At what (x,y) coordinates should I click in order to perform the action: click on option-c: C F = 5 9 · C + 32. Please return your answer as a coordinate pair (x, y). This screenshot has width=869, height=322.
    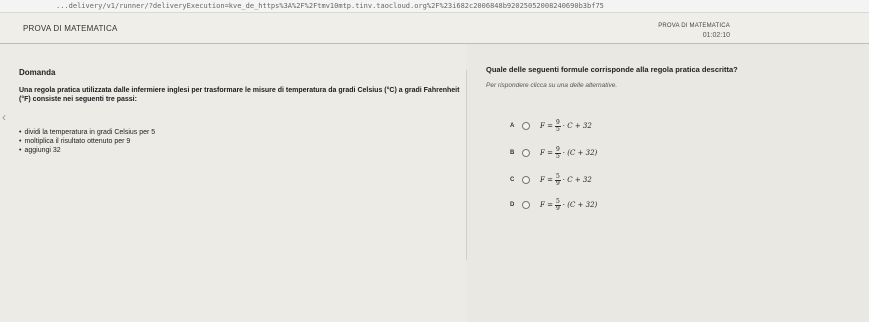
    Looking at the image, I should click on (551, 180).